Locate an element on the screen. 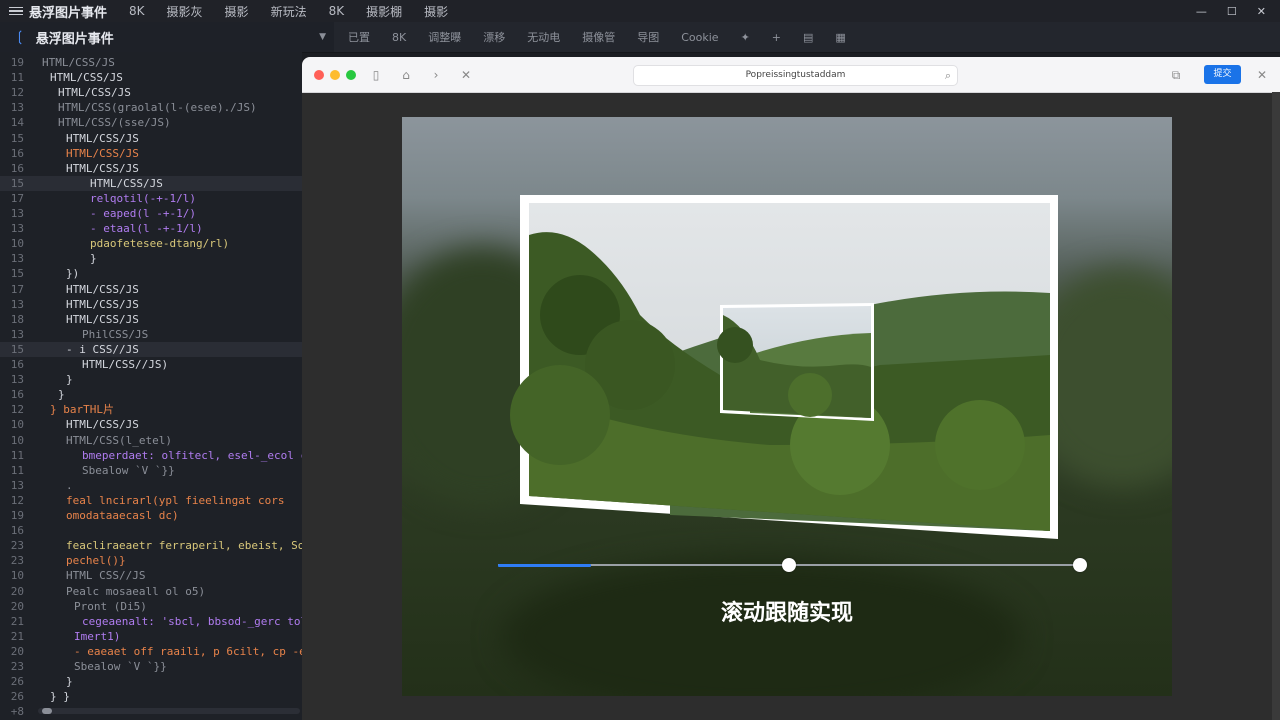 Image resolution: width=1280 pixels, height=720 pixels. toolbar-item: 已置 is located at coordinates (359, 37).